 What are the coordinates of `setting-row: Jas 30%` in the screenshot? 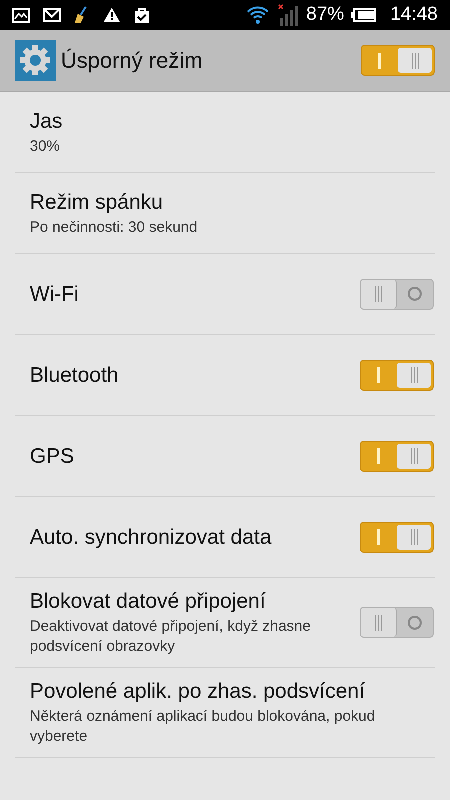 It's located at (225, 132).